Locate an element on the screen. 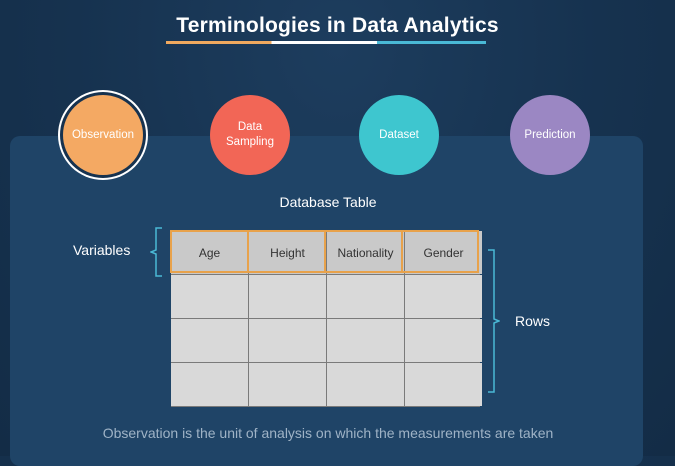 This screenshot has width=675, height=466. concept-data-sampling: Data Sampling is located at coordinates (250, 135).